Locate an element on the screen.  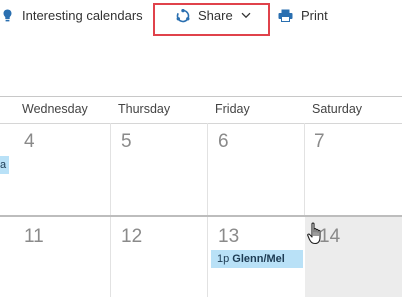
event-title: Glenn/Mel is located at coordinates (258, 259).